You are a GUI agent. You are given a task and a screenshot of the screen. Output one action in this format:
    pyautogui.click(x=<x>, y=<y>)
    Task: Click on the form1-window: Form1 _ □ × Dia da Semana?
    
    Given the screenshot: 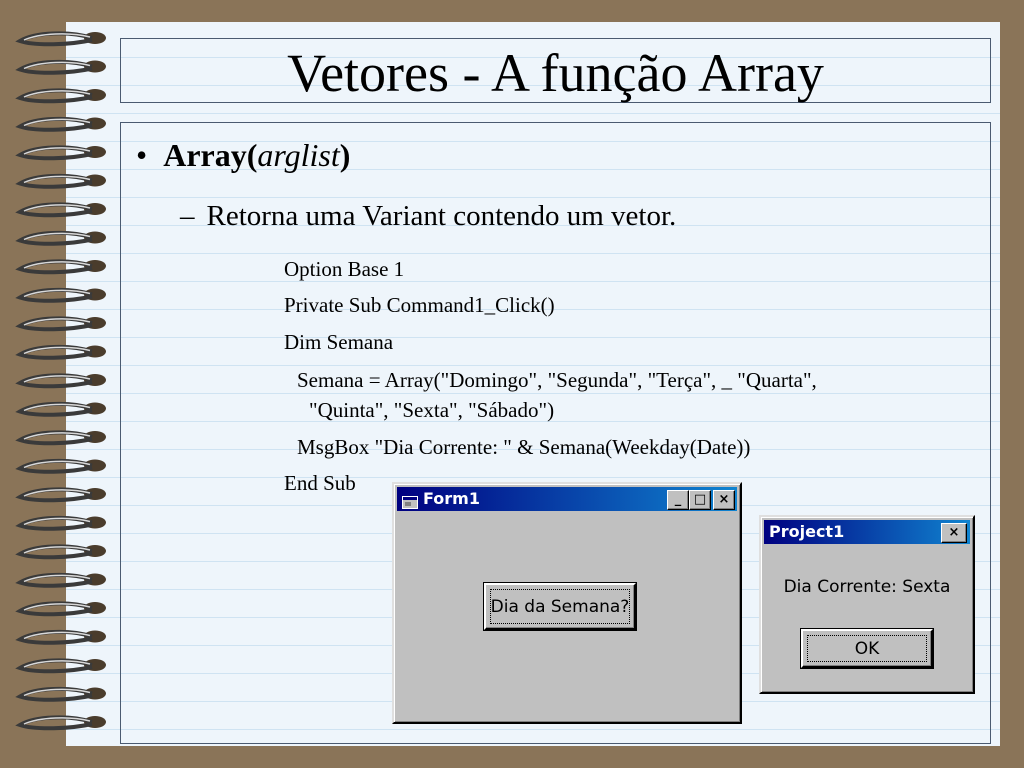 What is the action you would take?
    pyautogui.click(x=567, y=603)
    